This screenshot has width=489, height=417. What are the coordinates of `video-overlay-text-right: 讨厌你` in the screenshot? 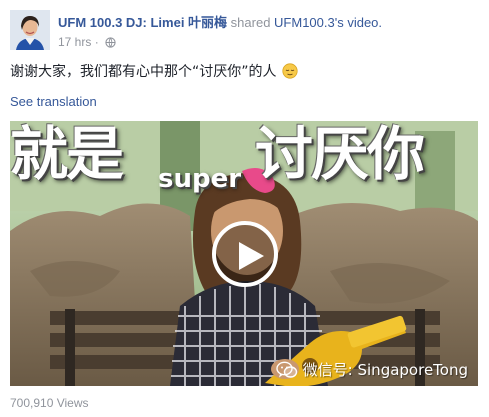 It's located at (340, 154).